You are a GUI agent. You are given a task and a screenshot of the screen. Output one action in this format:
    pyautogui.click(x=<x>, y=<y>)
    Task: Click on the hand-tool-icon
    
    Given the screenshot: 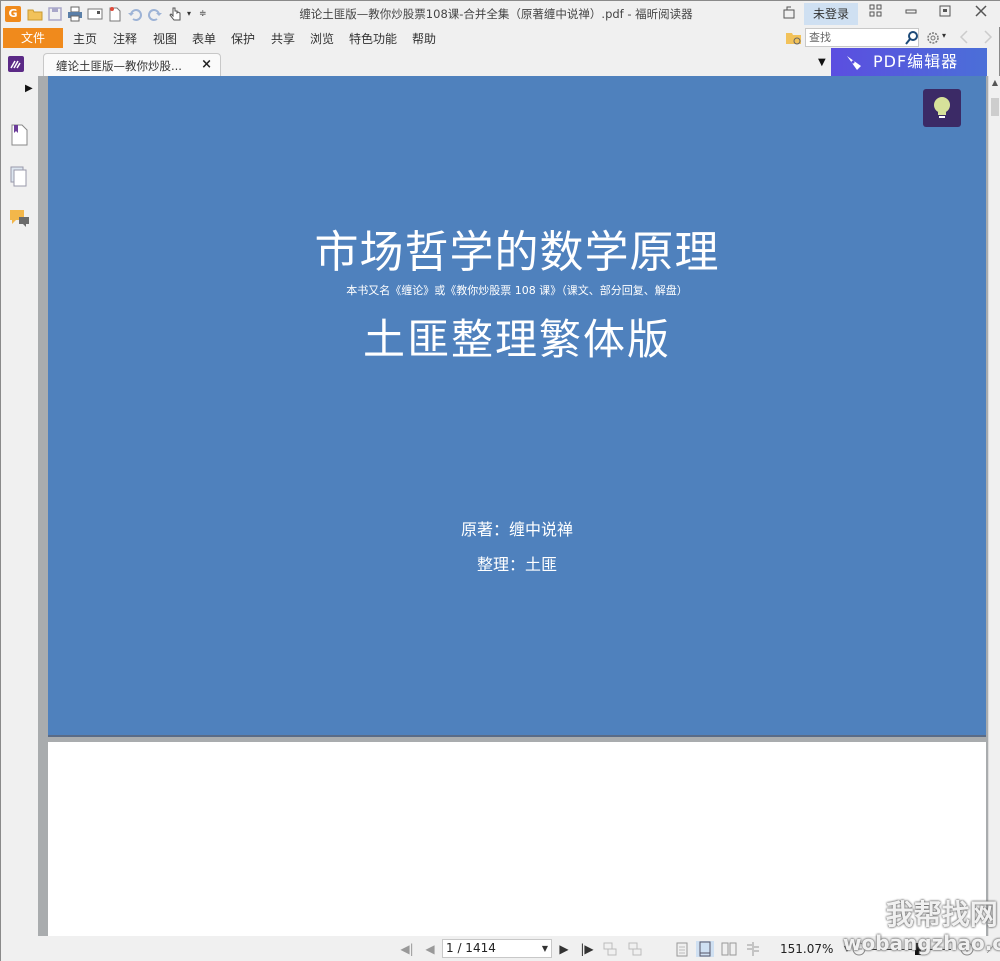 What is the action you would take?
    pyautogui.click(x=175, y=14)
    